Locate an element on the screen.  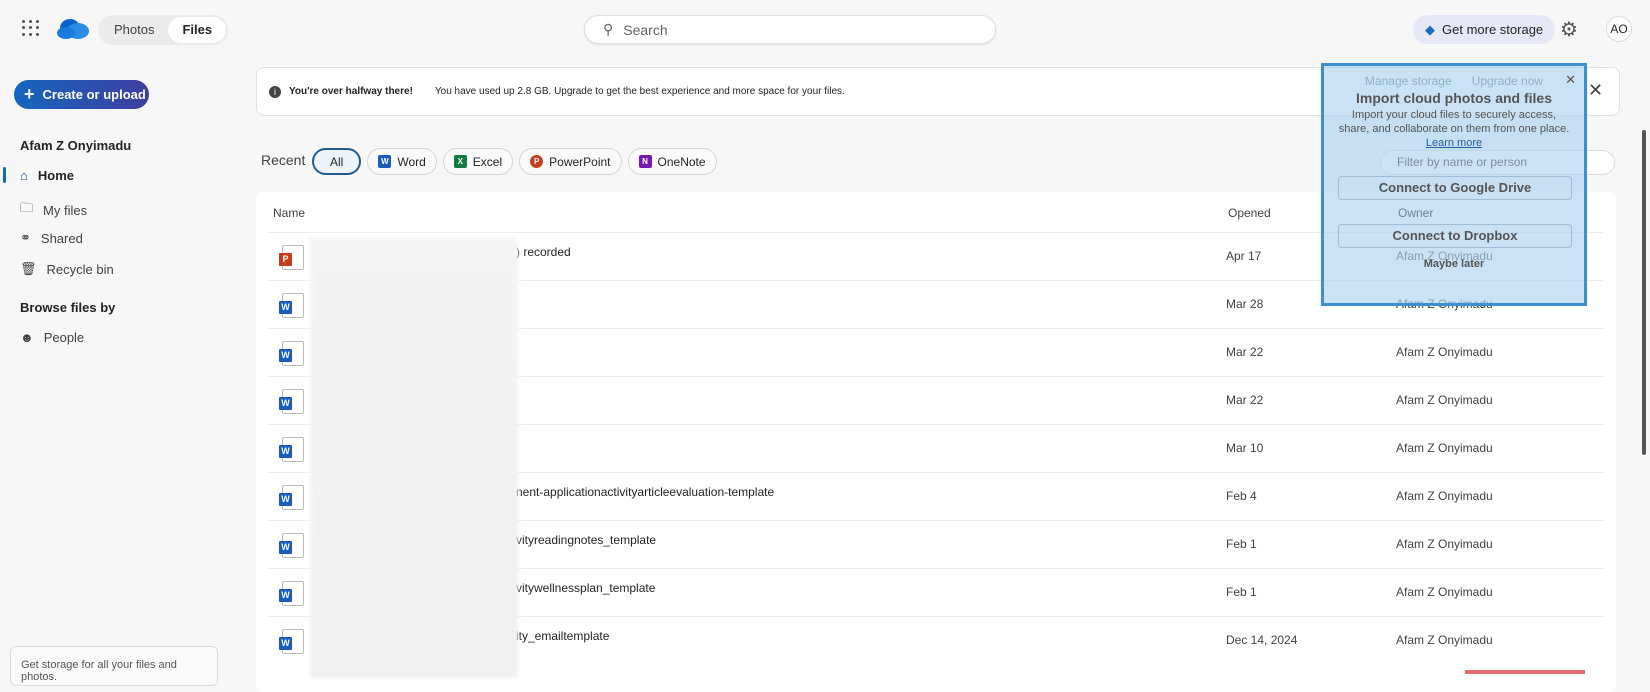
nav-label: Recycle bin is located at coordinates (80, 269).